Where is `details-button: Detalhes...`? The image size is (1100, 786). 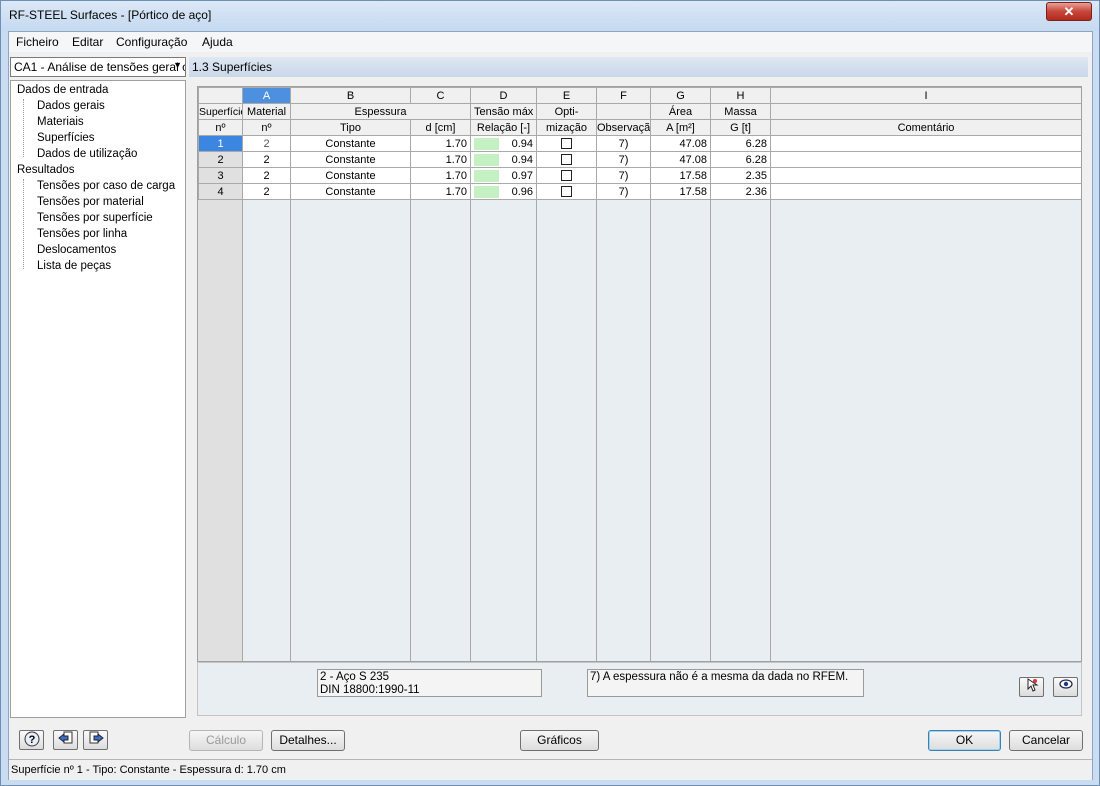
details-button: Detalhes... is located at coordinates (308, 740).